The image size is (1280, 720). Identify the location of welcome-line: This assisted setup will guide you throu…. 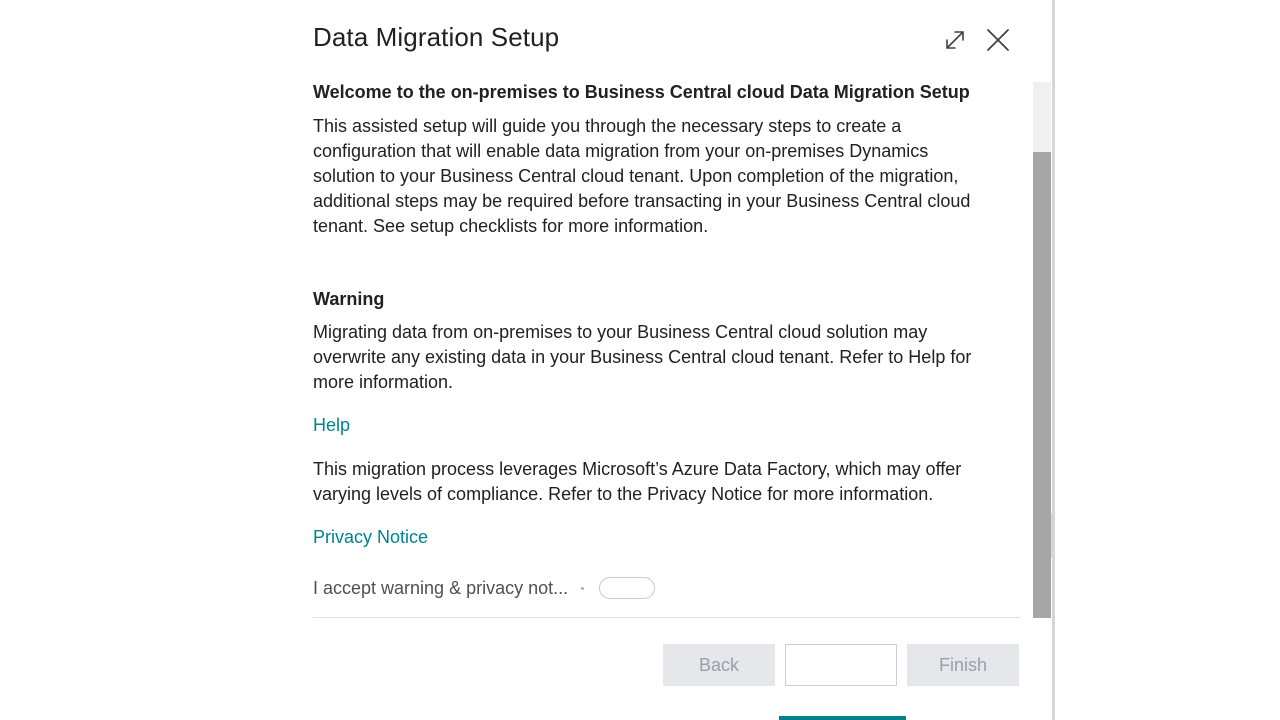
(607, 126).